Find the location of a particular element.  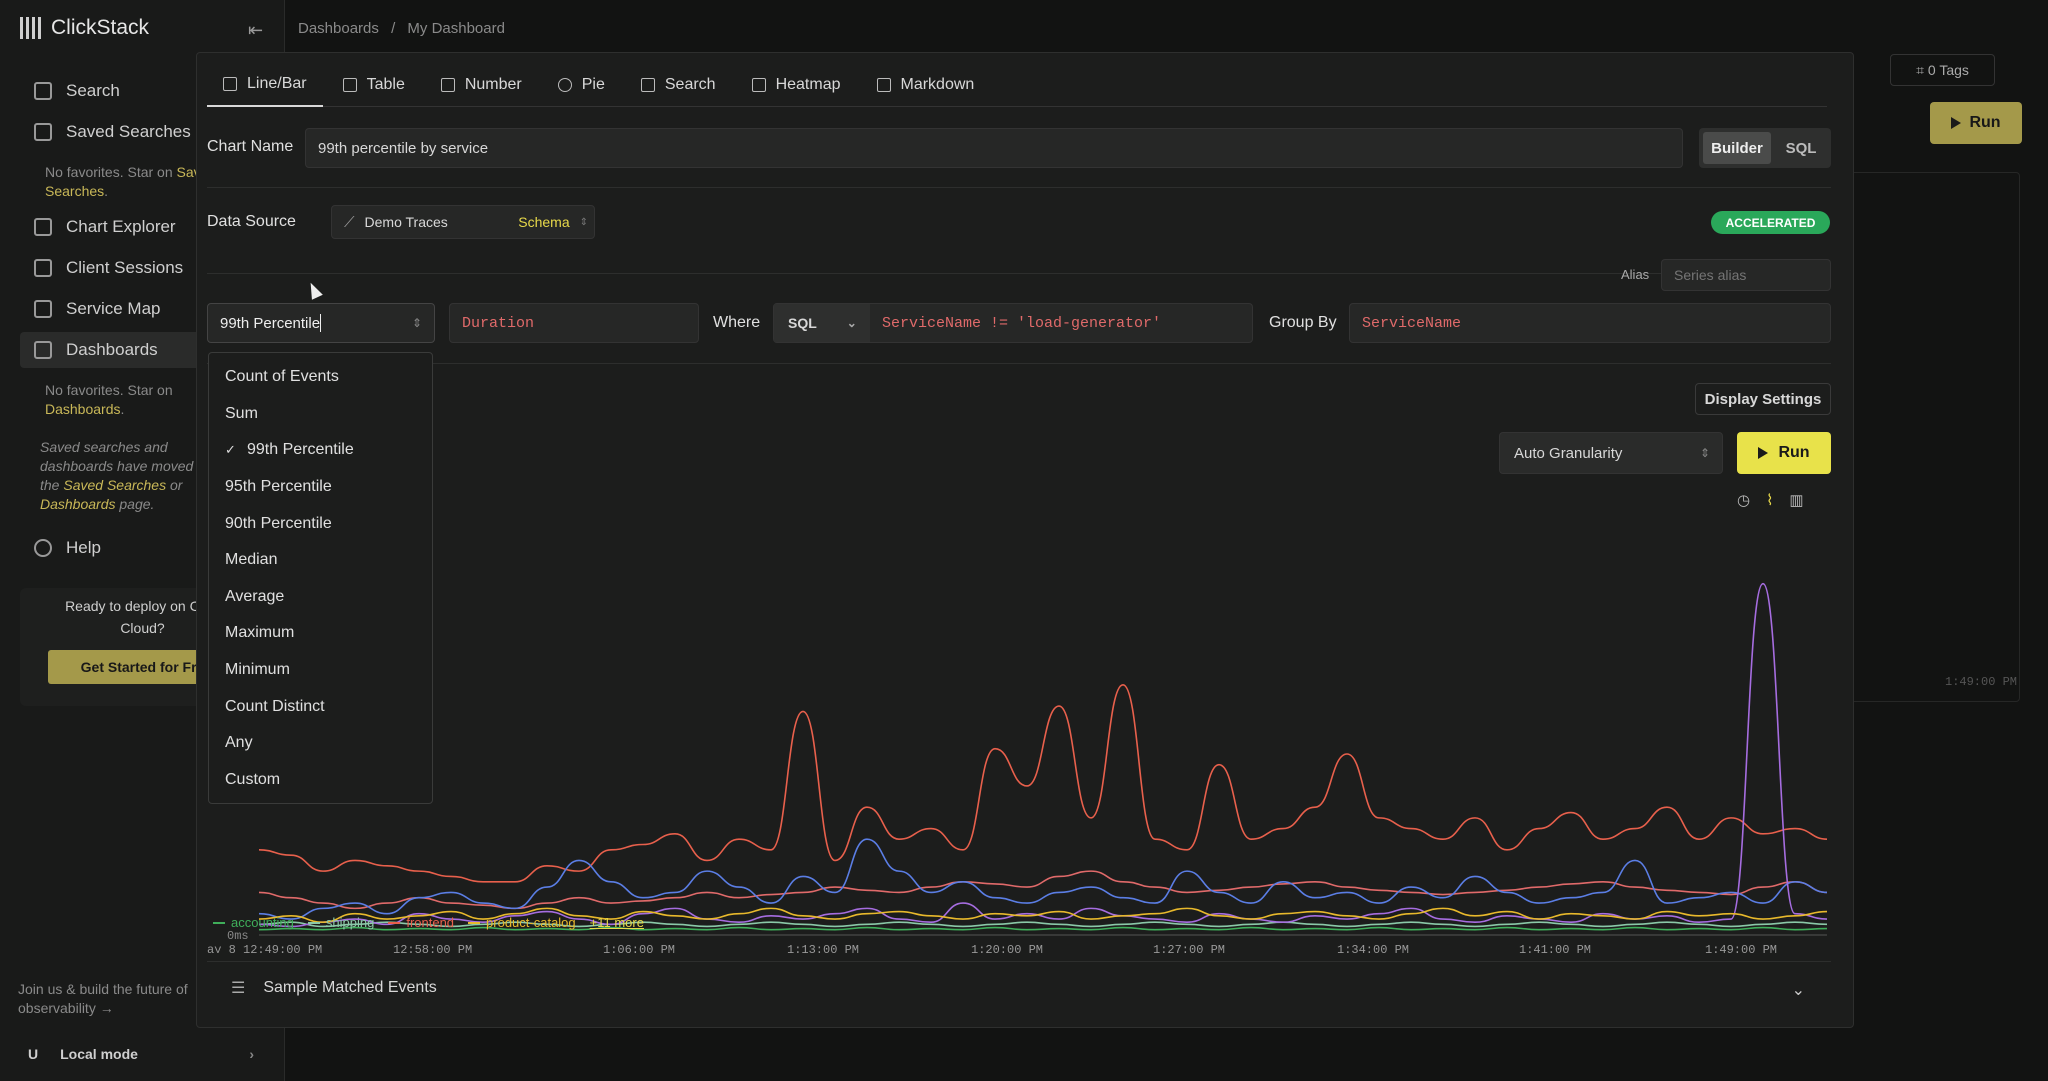

field-input: Duration is located at coordinates (574, 323).